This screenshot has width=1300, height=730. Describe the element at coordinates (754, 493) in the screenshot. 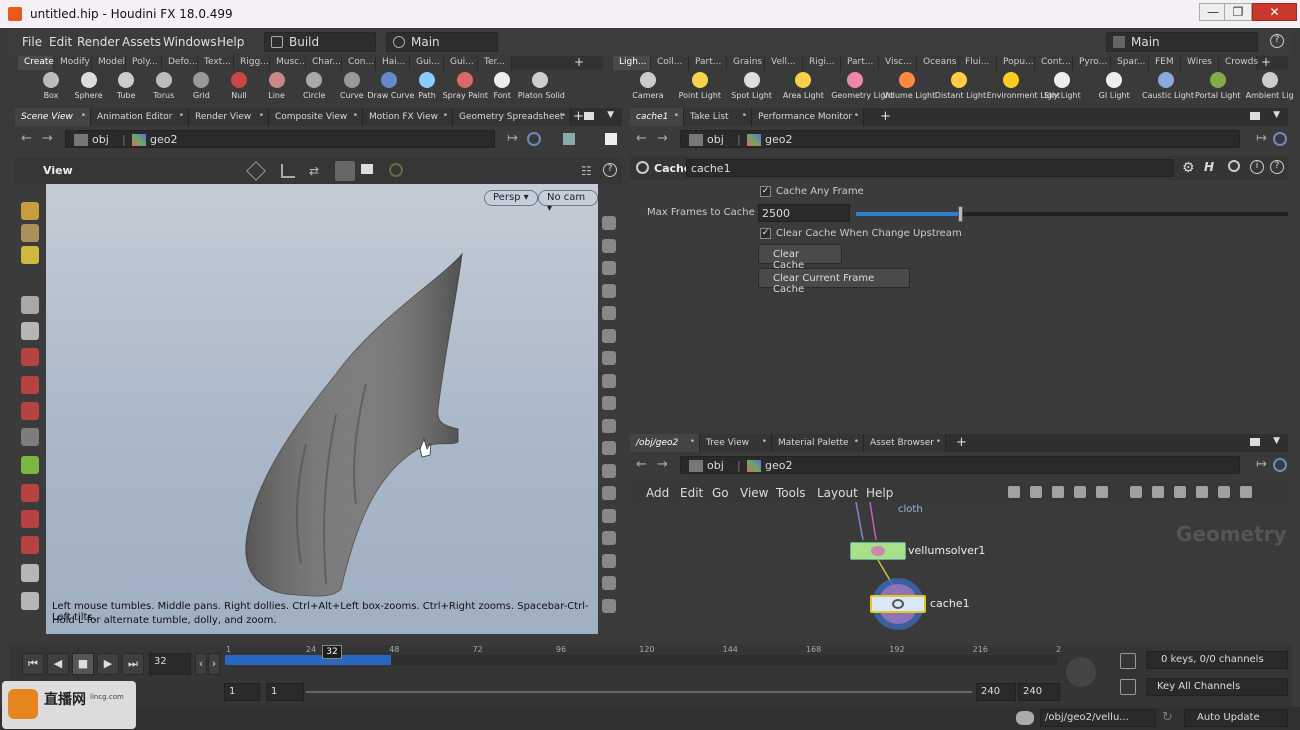

I see `network-menu-view: View` at that location.